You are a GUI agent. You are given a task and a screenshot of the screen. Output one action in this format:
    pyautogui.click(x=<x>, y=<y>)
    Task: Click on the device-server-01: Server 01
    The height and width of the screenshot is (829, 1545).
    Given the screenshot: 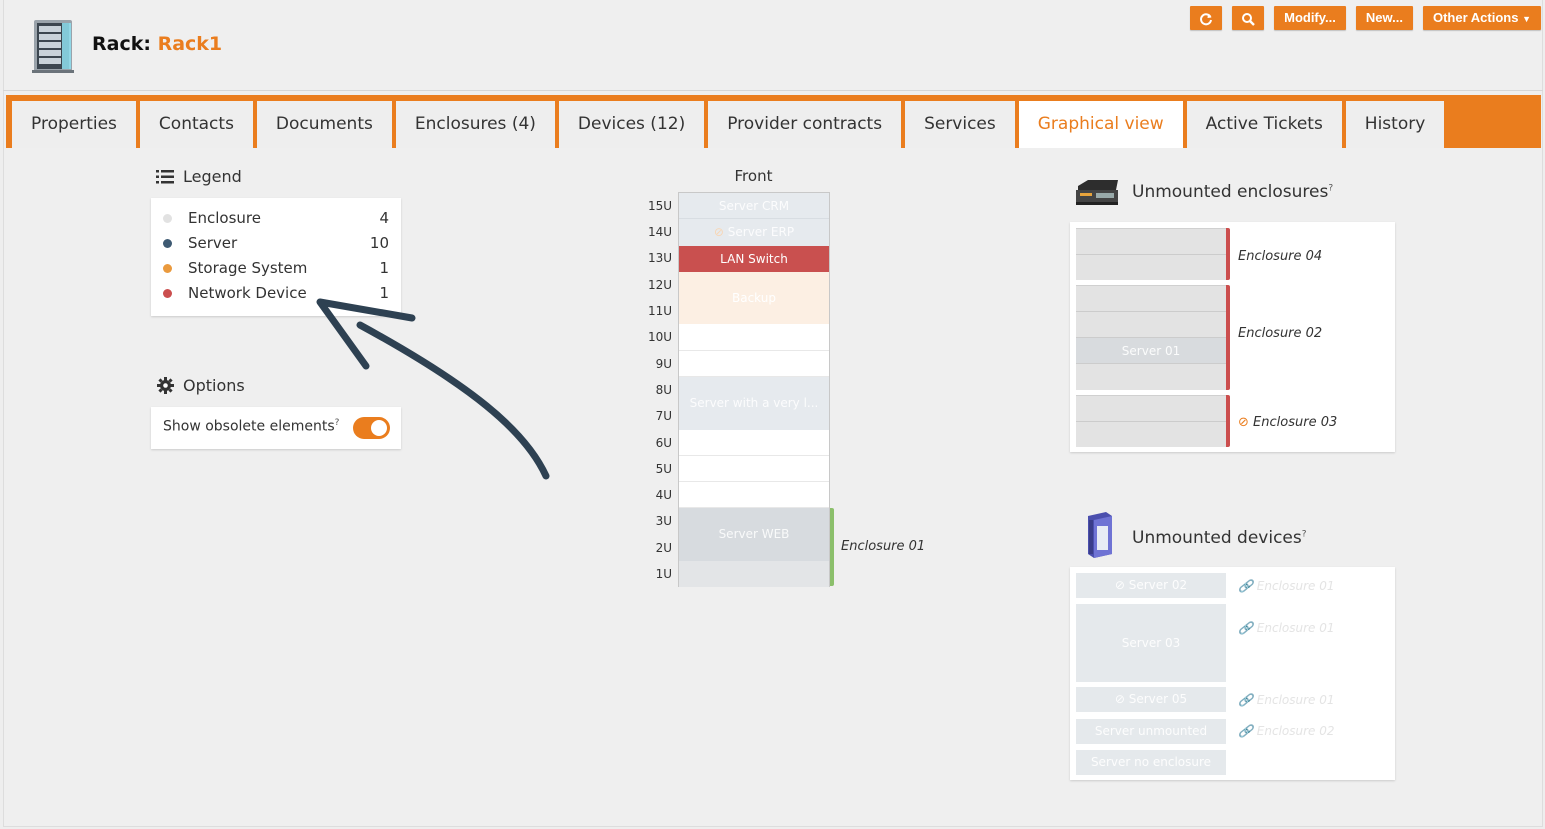 What is the action you would take?
    pyautogui.click(x=1151, y=351)
    